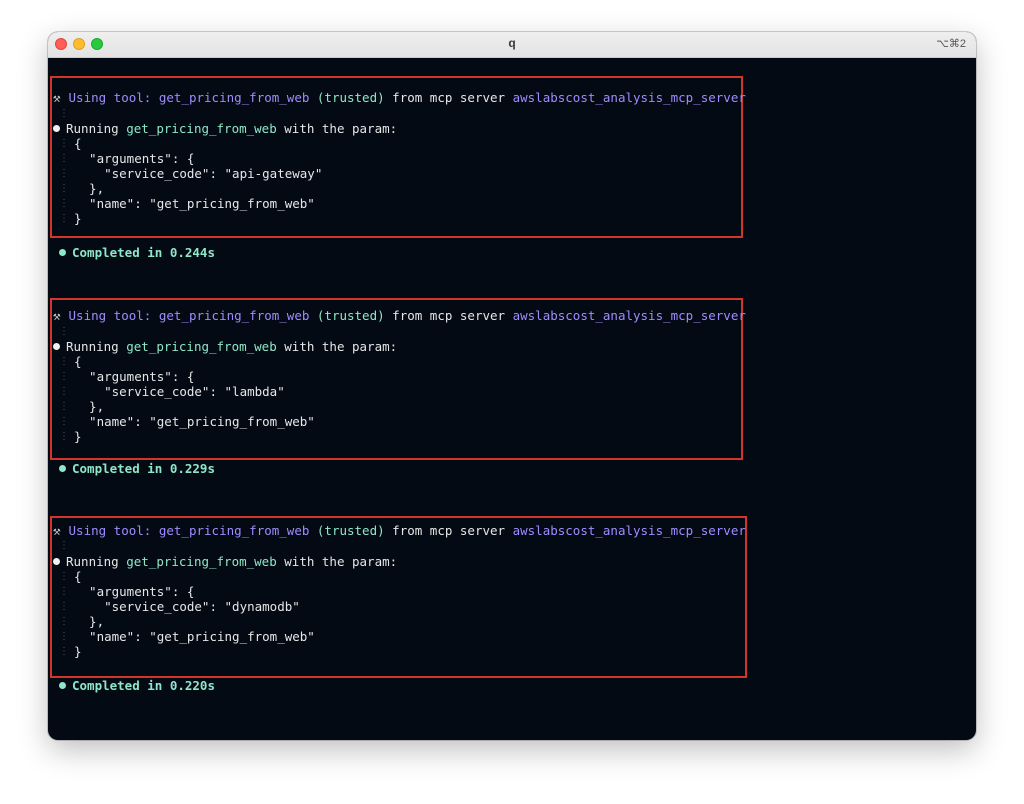 The image size is (1024, 804). Describe the element at coordinates (187, 606) in the screenshot. I see `json-line: "service_code": "dynamodb"` at that location.